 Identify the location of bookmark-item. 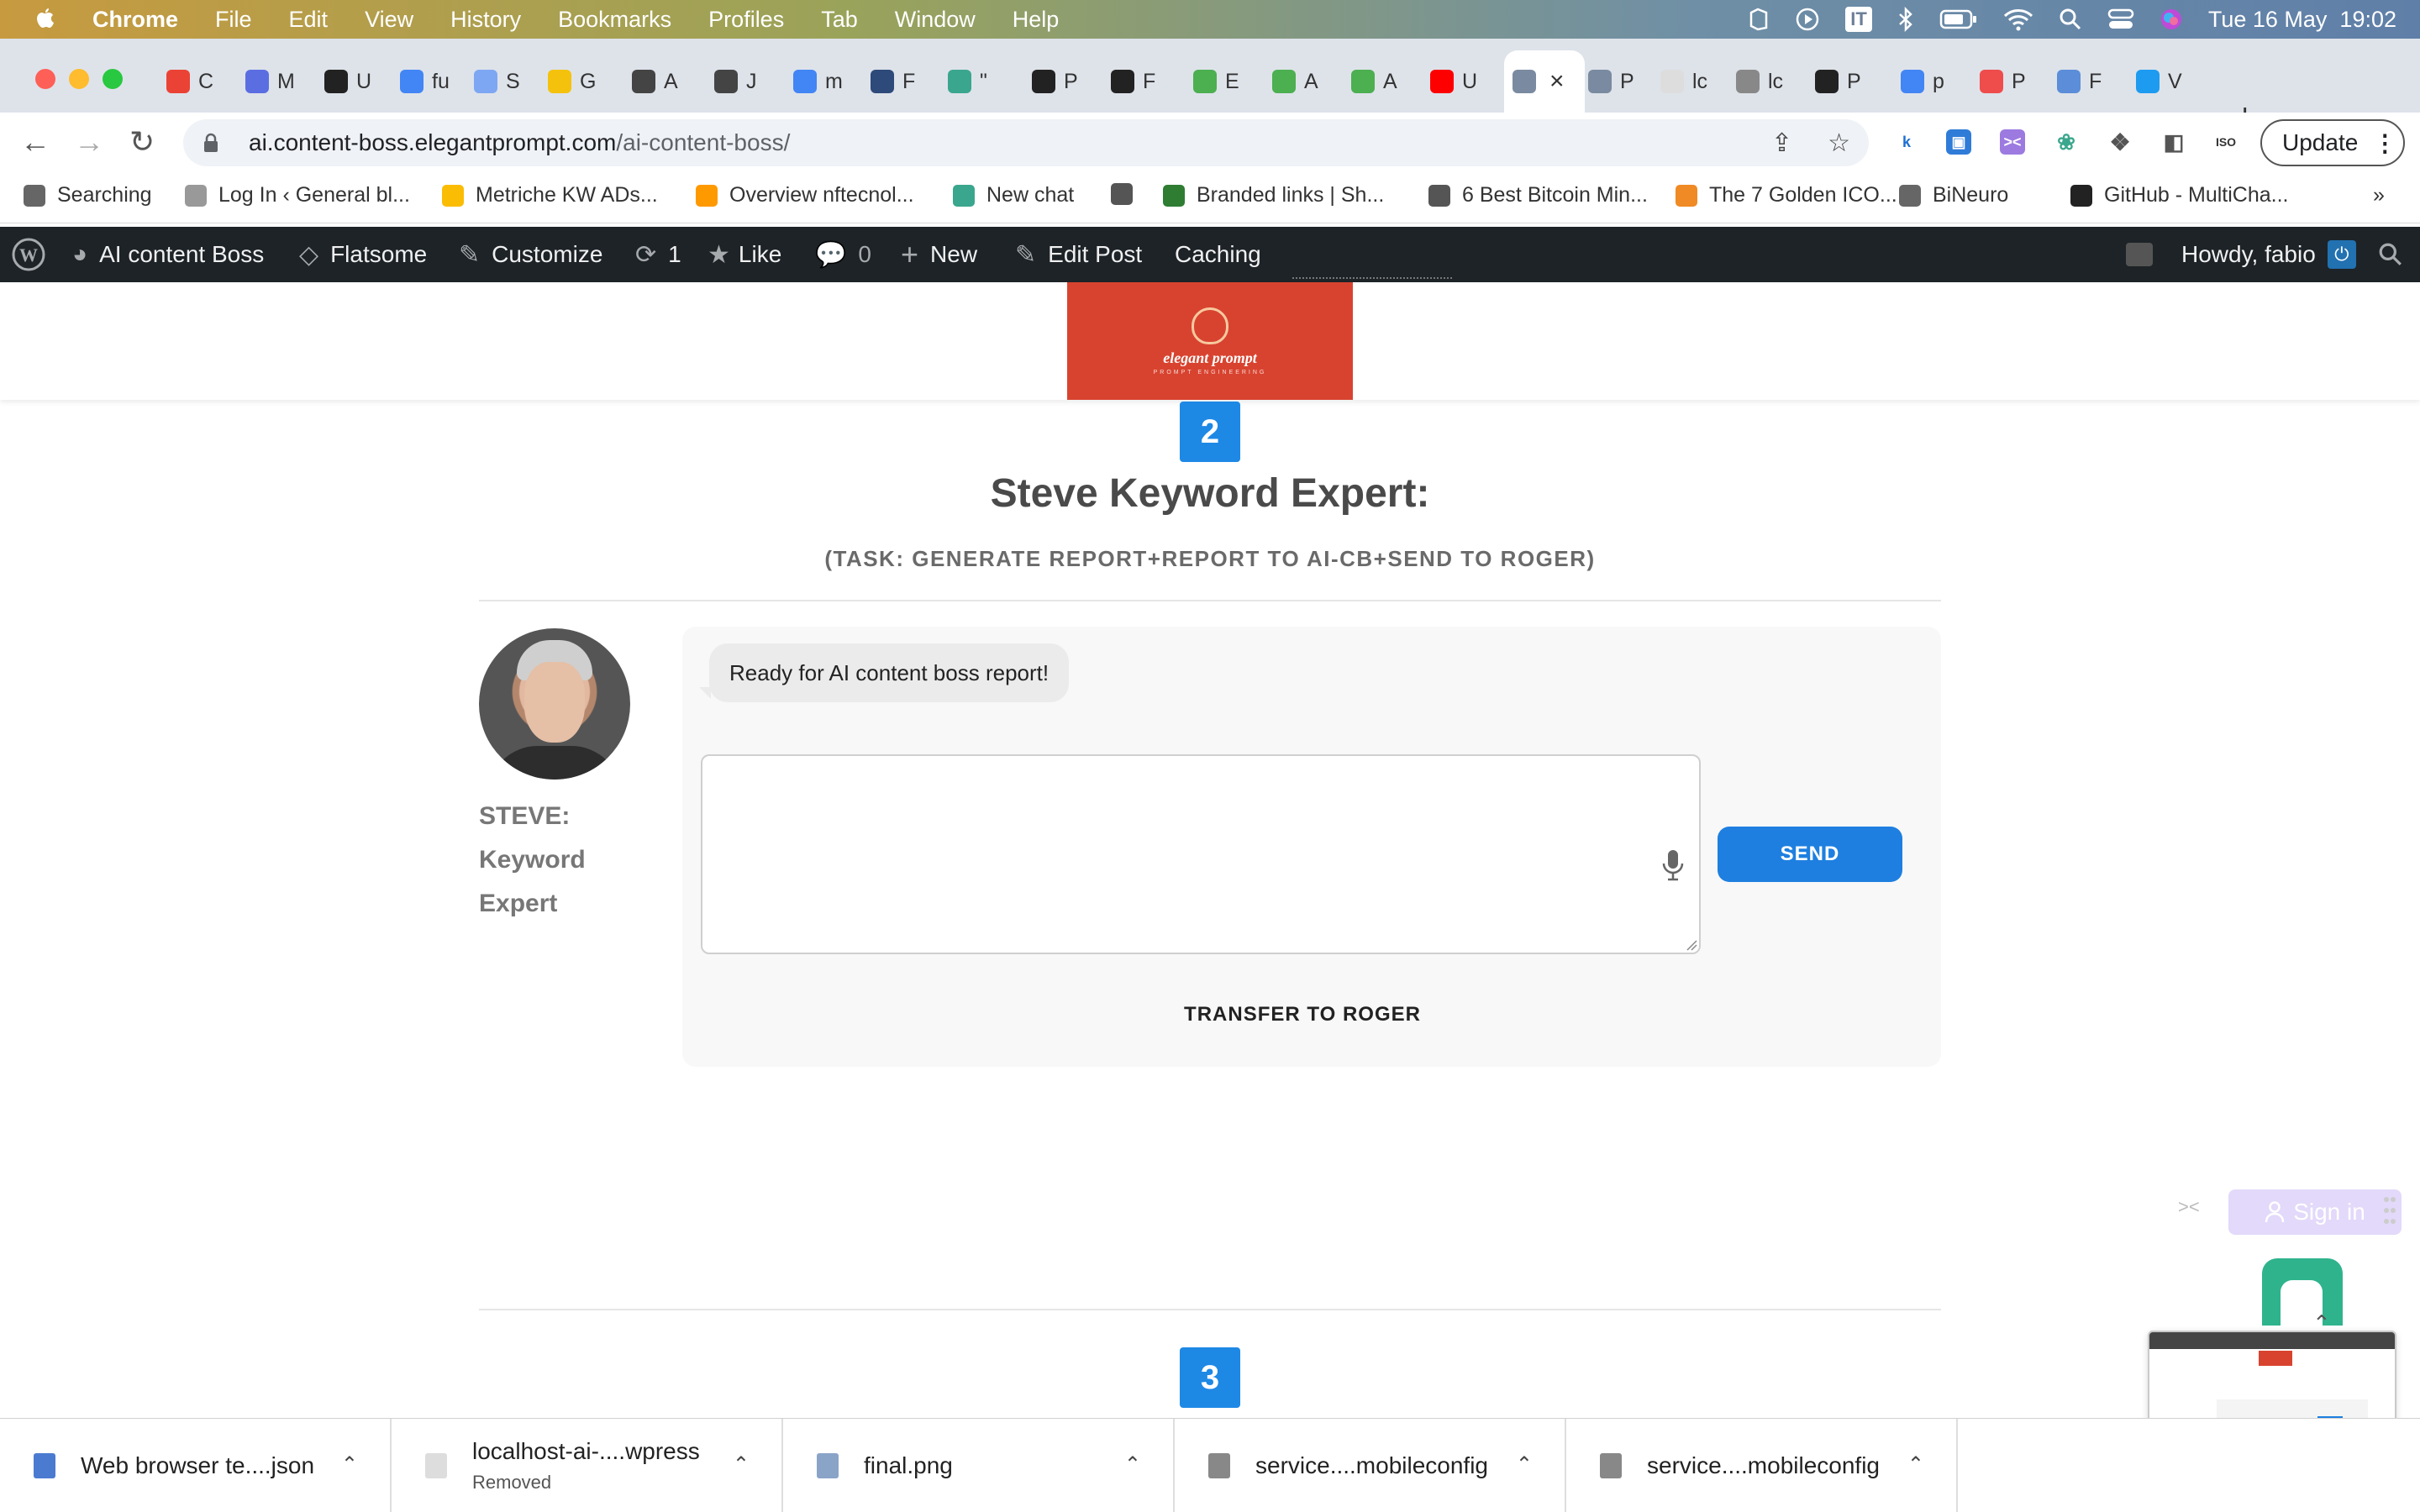
(1127, 194).